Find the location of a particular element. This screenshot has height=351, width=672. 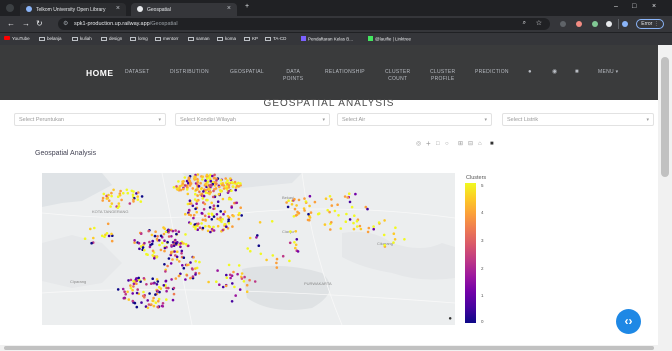

select-air: Select Air ▾ is located at coordinates (414, 119).